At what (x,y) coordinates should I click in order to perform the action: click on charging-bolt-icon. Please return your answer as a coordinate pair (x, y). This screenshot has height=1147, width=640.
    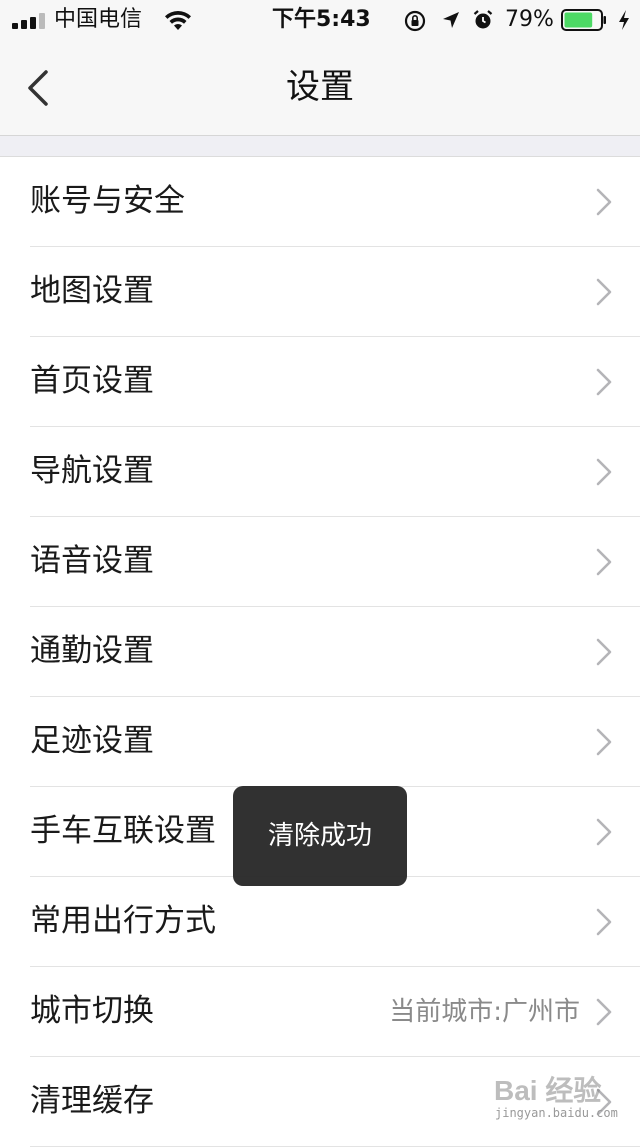
    Looking at the image, I should click on (624, 20).